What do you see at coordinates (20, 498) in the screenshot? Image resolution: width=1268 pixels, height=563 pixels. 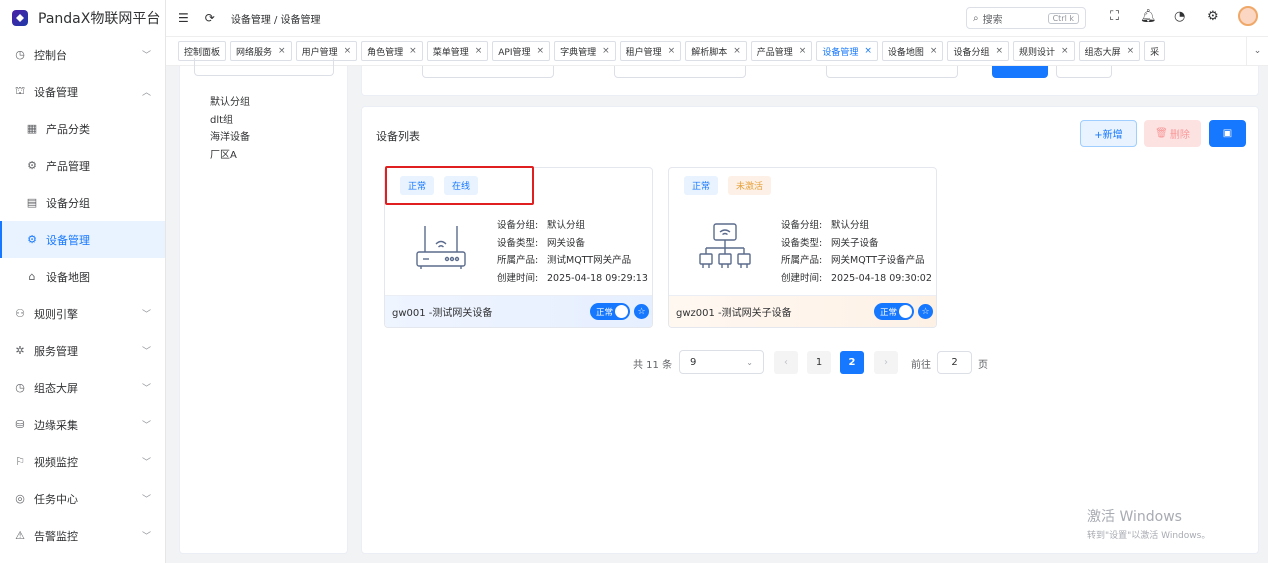 I see `task-icon: ◎` at bounding box center [20, 498].